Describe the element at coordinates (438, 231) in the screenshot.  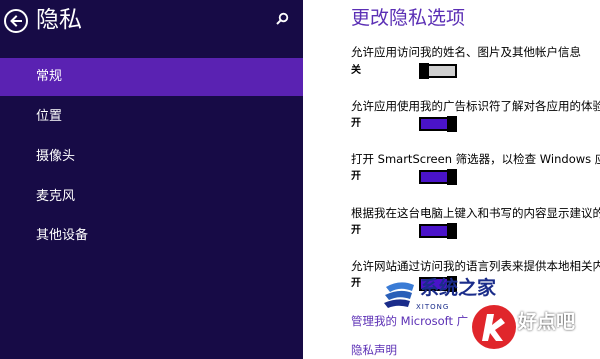
I see `typing-suggestions-toggle` at that location.